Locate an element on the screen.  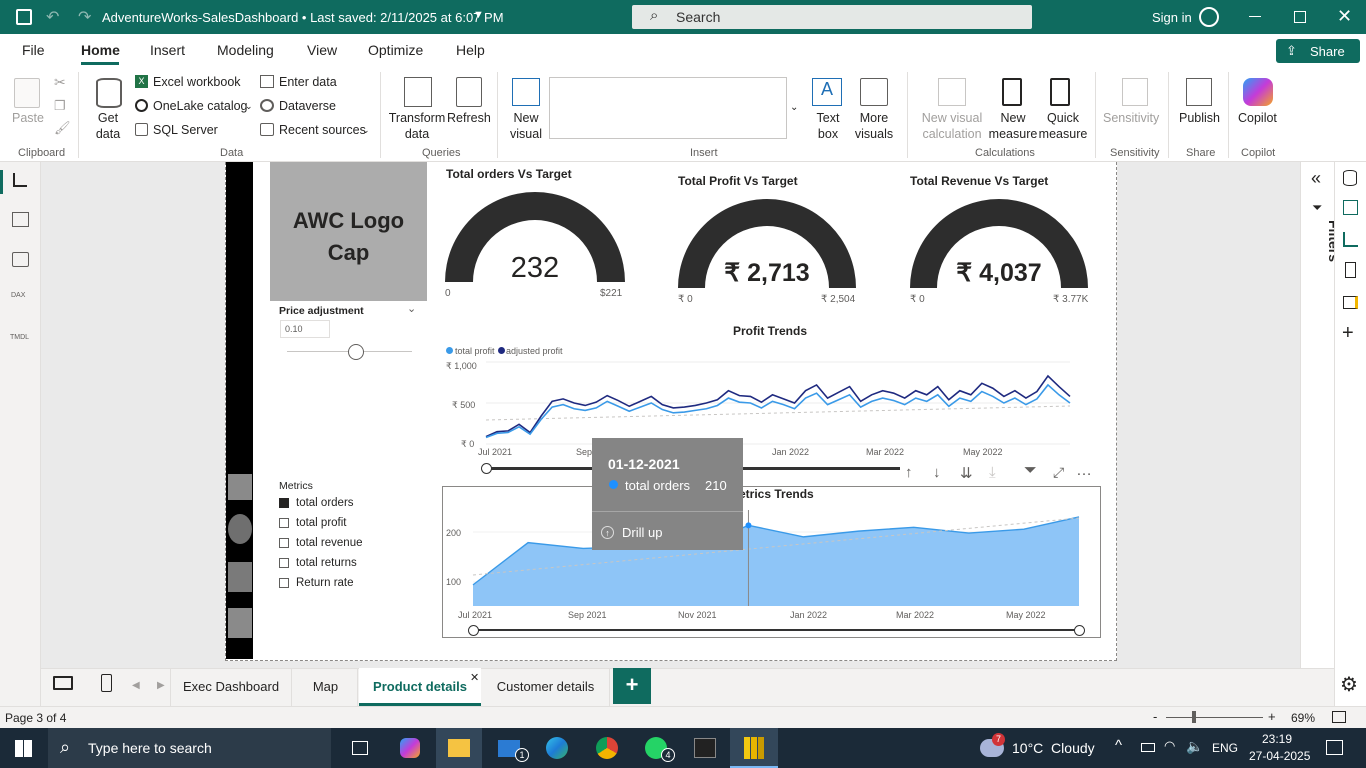
gauge-value-profit: ₹ 2,713 is located at coordinates (767, 273).